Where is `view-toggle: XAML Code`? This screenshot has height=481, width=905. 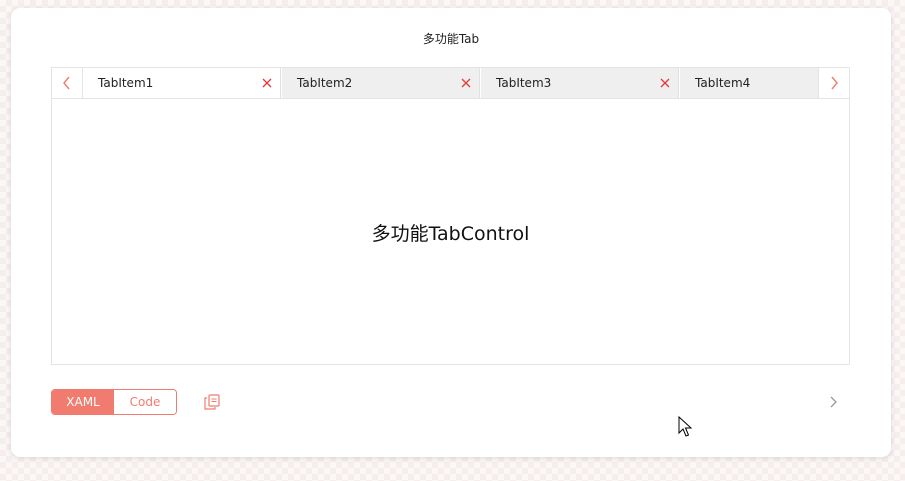 view-toggle: XAML Code is located at coordinates (114, 402).